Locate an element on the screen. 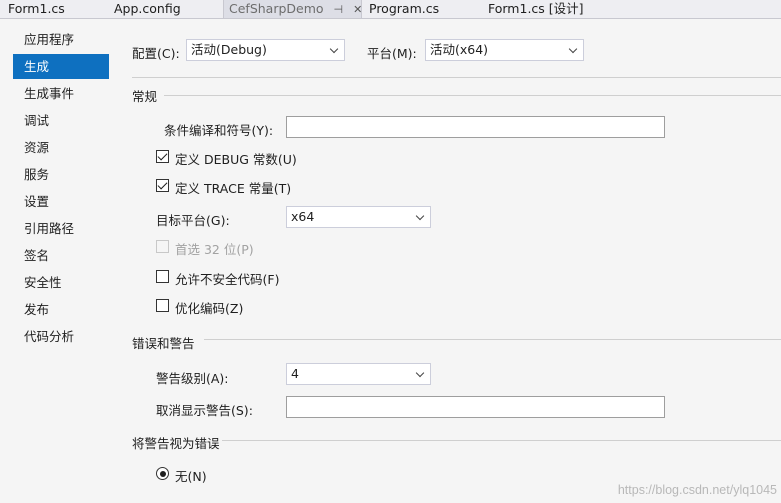 This screenshot has height=503, width=781. section-title-errors-warnings: 错误和警告 is located at coordinates (163, 343).